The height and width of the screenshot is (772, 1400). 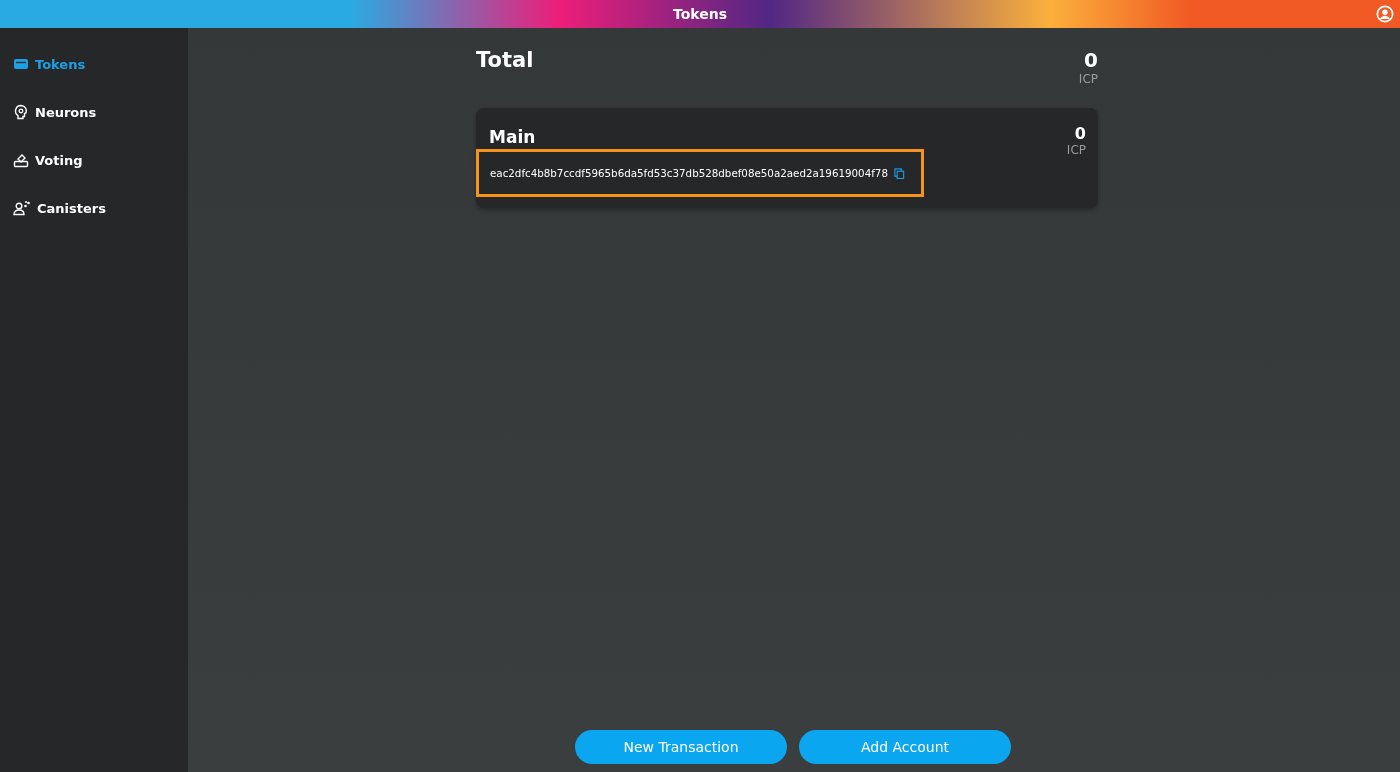 I want to click on total-label: Total, so click(x=505, y=60).